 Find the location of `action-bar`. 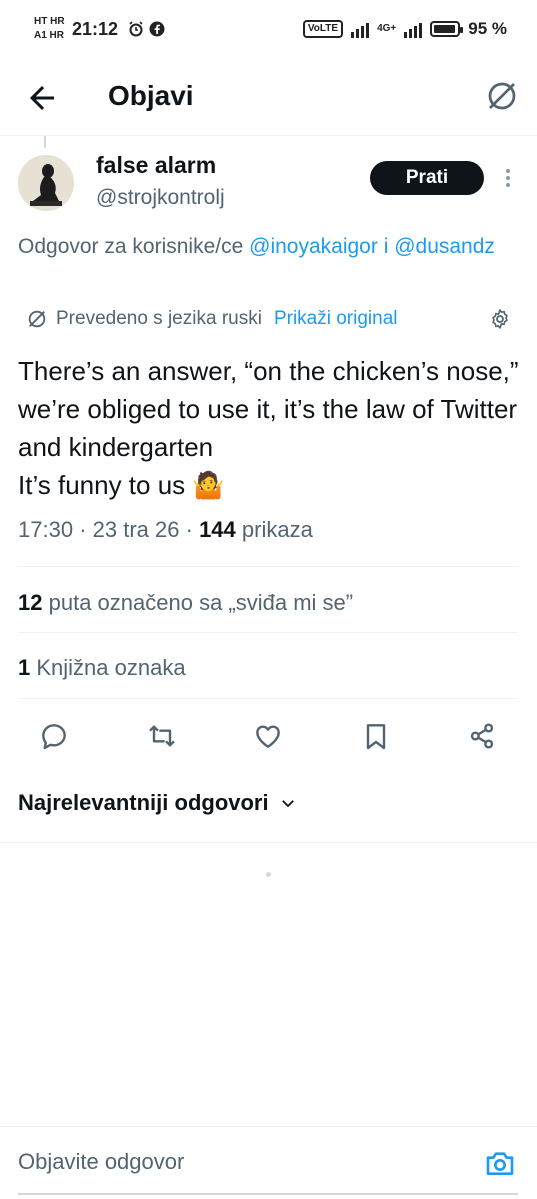

action-bar is located at coordinates (268, 736).